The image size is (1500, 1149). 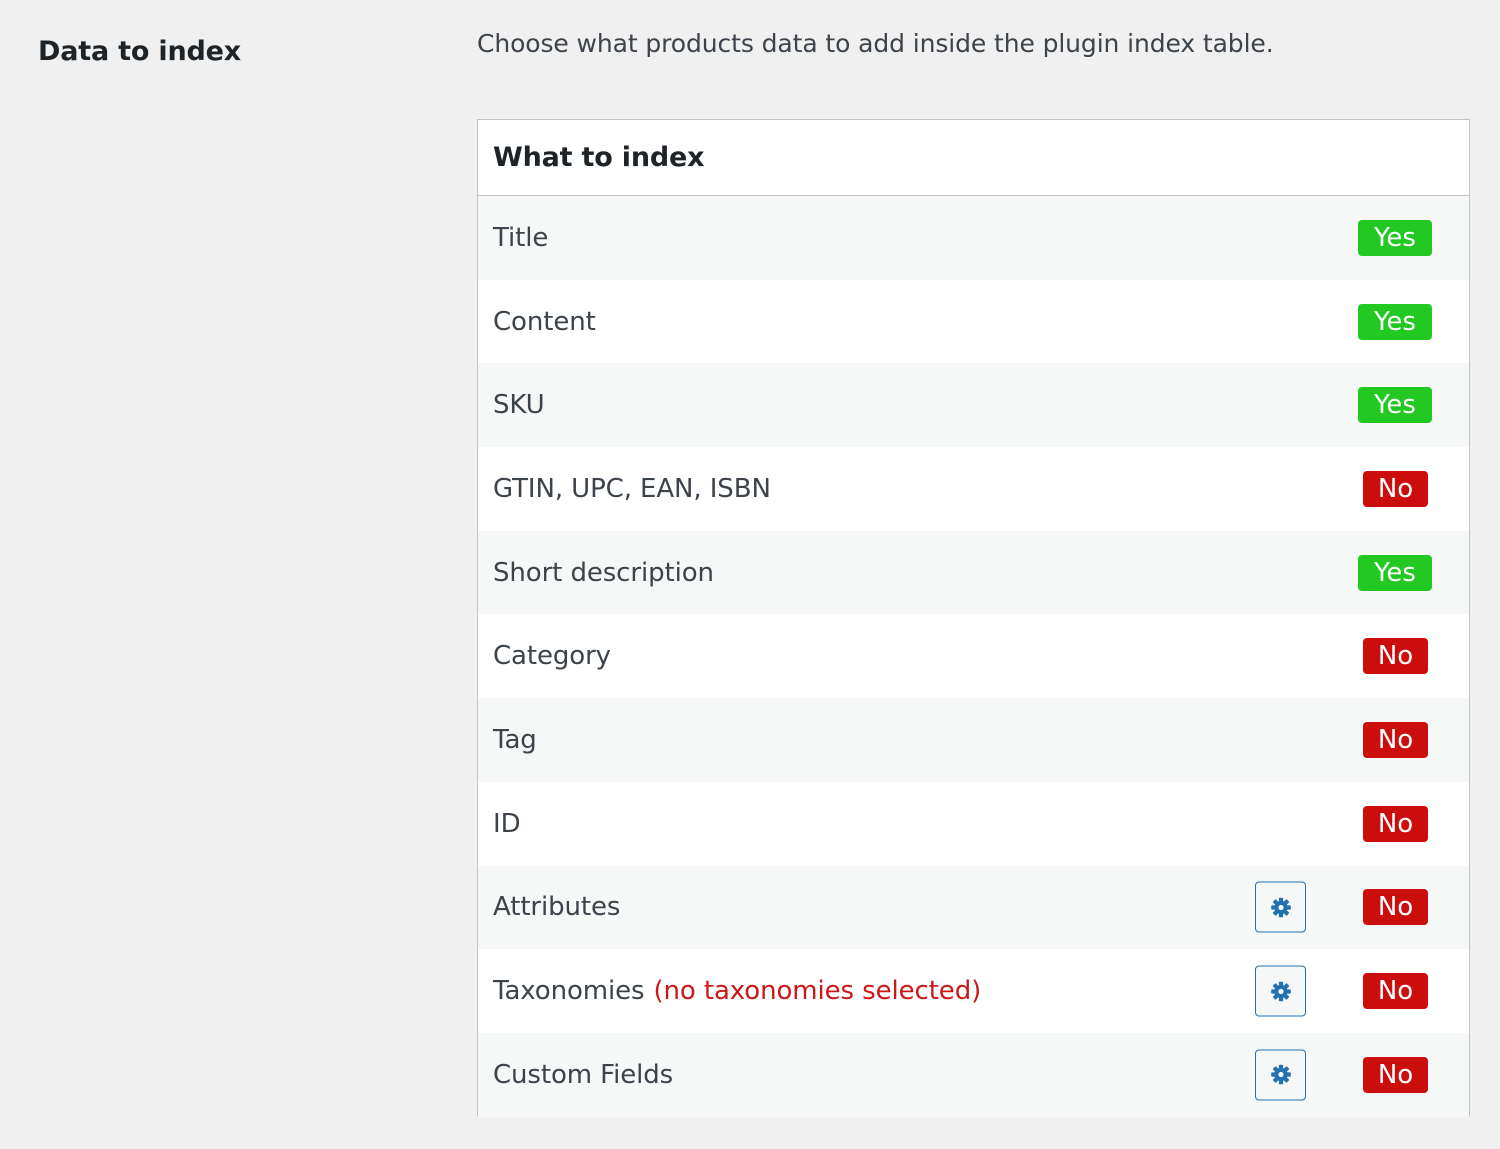 I want to click on row-label: GTIN, UPC, EAN, ISBN, so click(x=632, y=489).